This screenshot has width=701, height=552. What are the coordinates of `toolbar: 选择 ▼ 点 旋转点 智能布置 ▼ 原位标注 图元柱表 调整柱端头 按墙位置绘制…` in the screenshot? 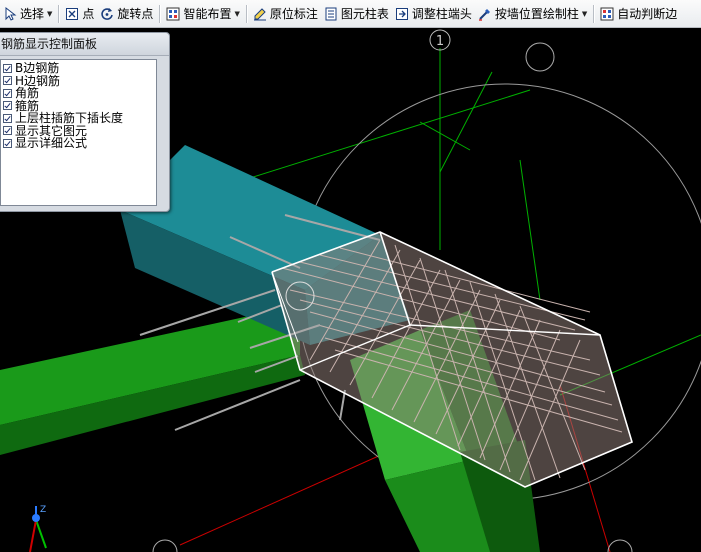 It's located at (350, 14).